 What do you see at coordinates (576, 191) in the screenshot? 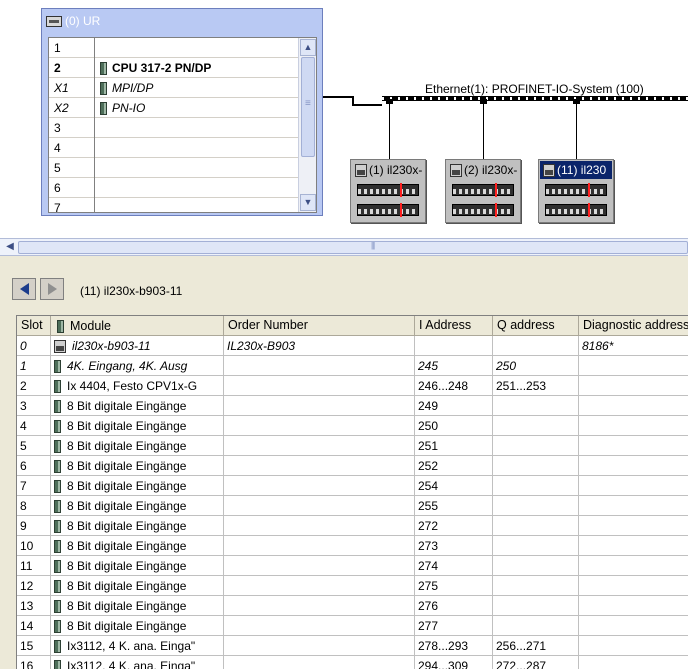
I see `io-device-11: (11) il230` at bounding box center [576, 191].